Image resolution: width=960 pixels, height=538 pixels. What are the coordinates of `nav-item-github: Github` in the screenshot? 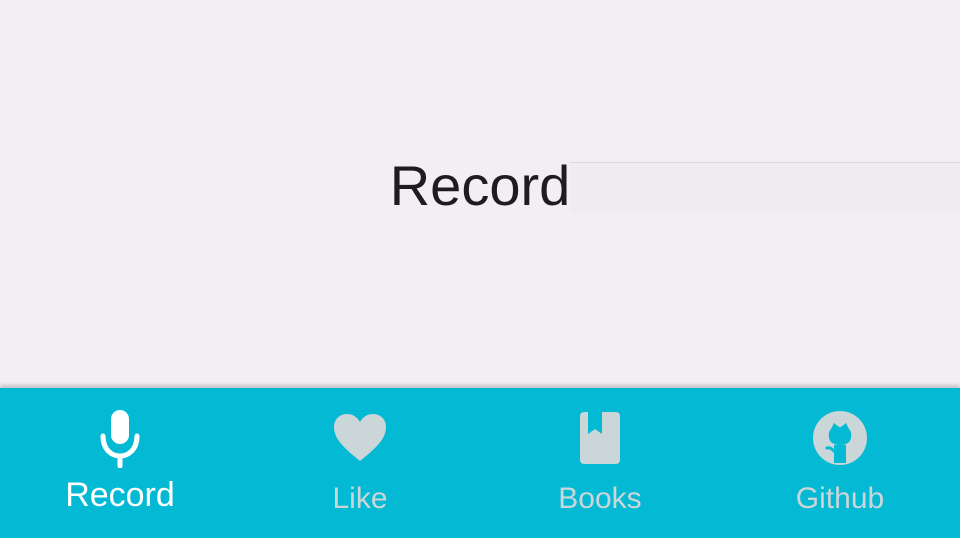 It's located at (840, 463).